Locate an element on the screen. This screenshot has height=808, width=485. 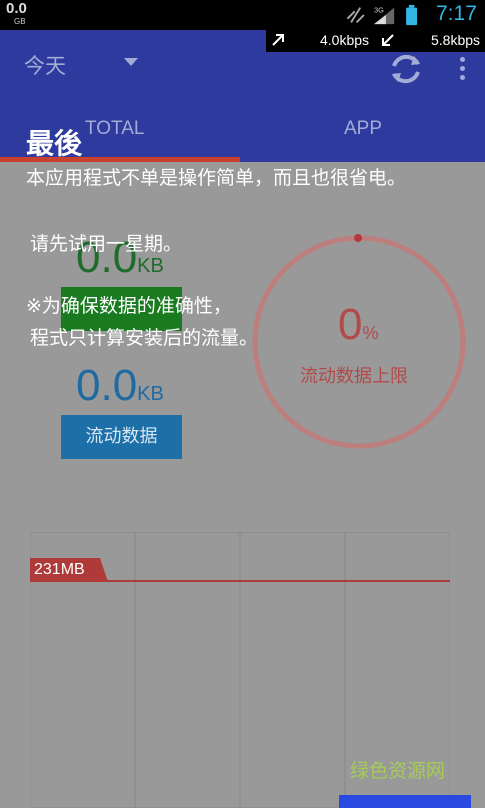
chevron-down-icon is located at coordinates (131, 62).